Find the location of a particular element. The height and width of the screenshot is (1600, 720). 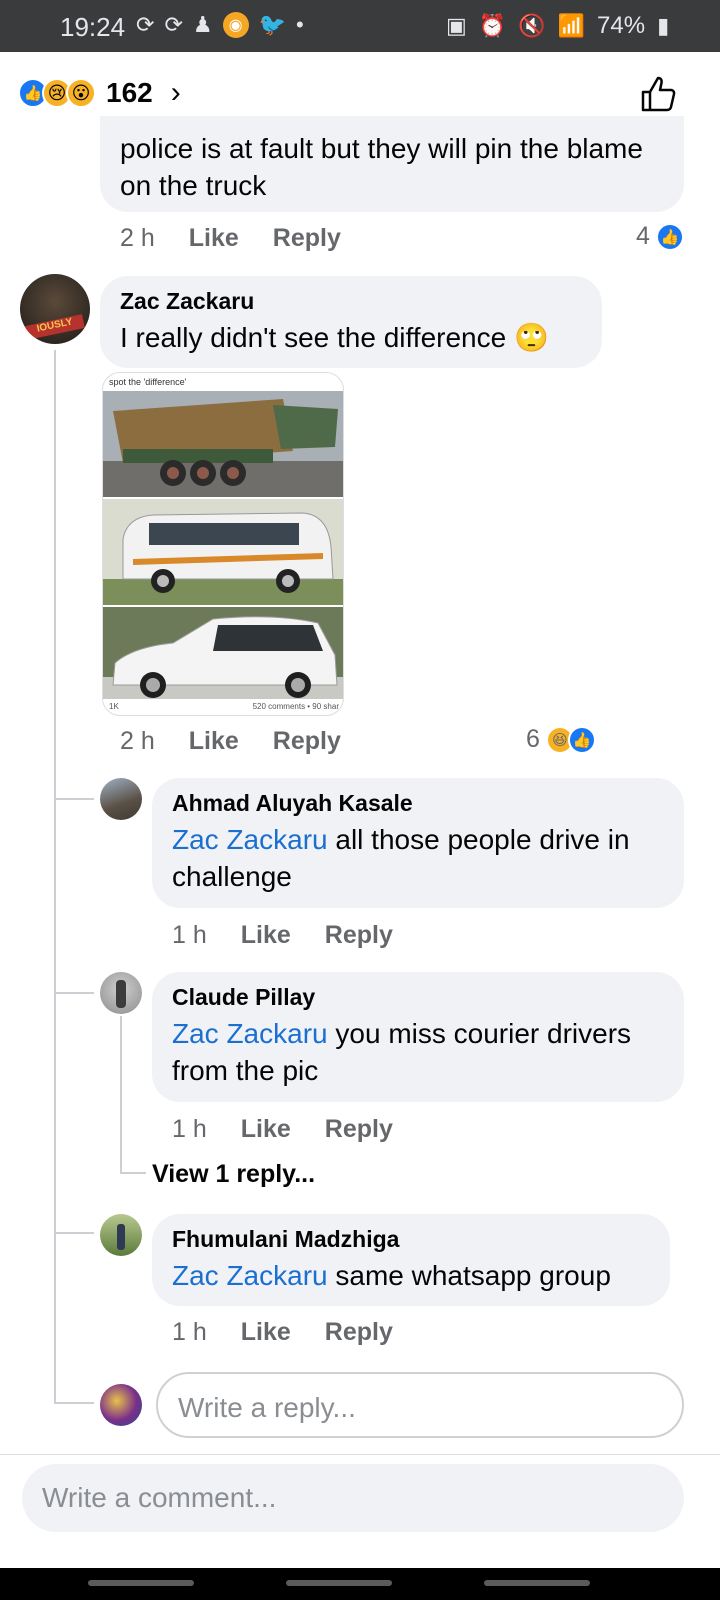

wifi-icon: 📶 is located at coordinates (571, 25).